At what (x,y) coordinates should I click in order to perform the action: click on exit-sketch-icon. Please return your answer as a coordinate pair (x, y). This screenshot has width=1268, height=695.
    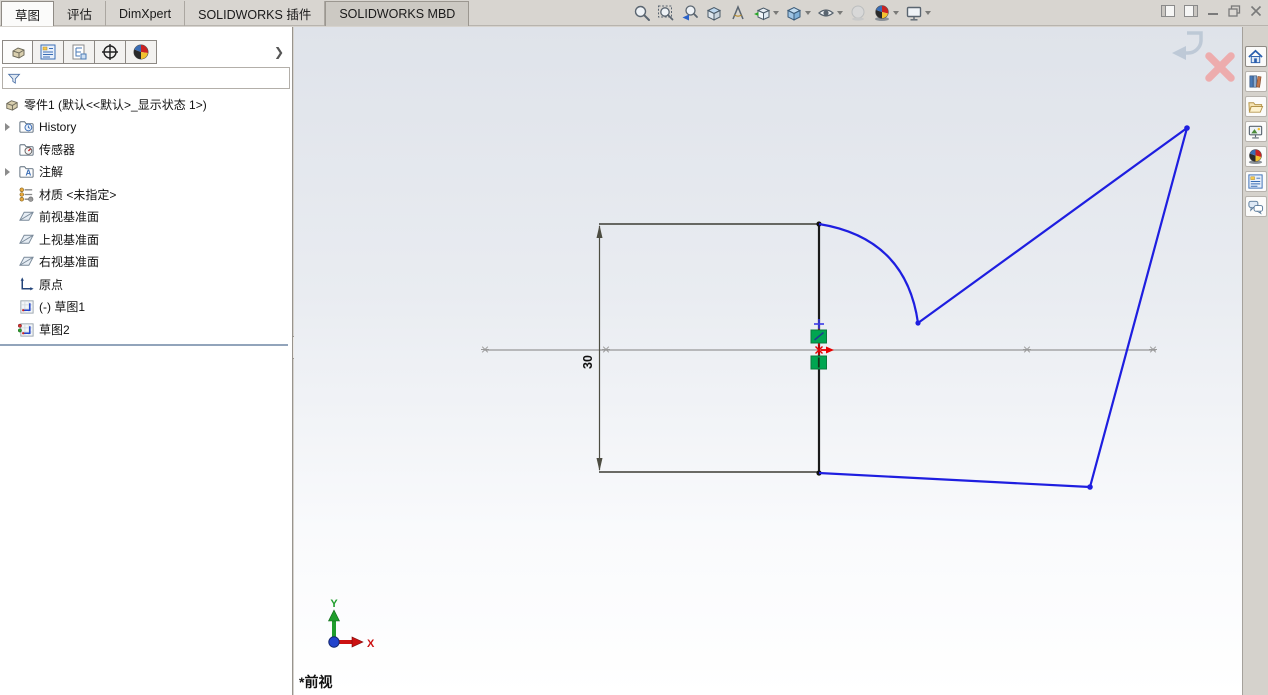
    Looking at the image, I should click on (1187, 45).